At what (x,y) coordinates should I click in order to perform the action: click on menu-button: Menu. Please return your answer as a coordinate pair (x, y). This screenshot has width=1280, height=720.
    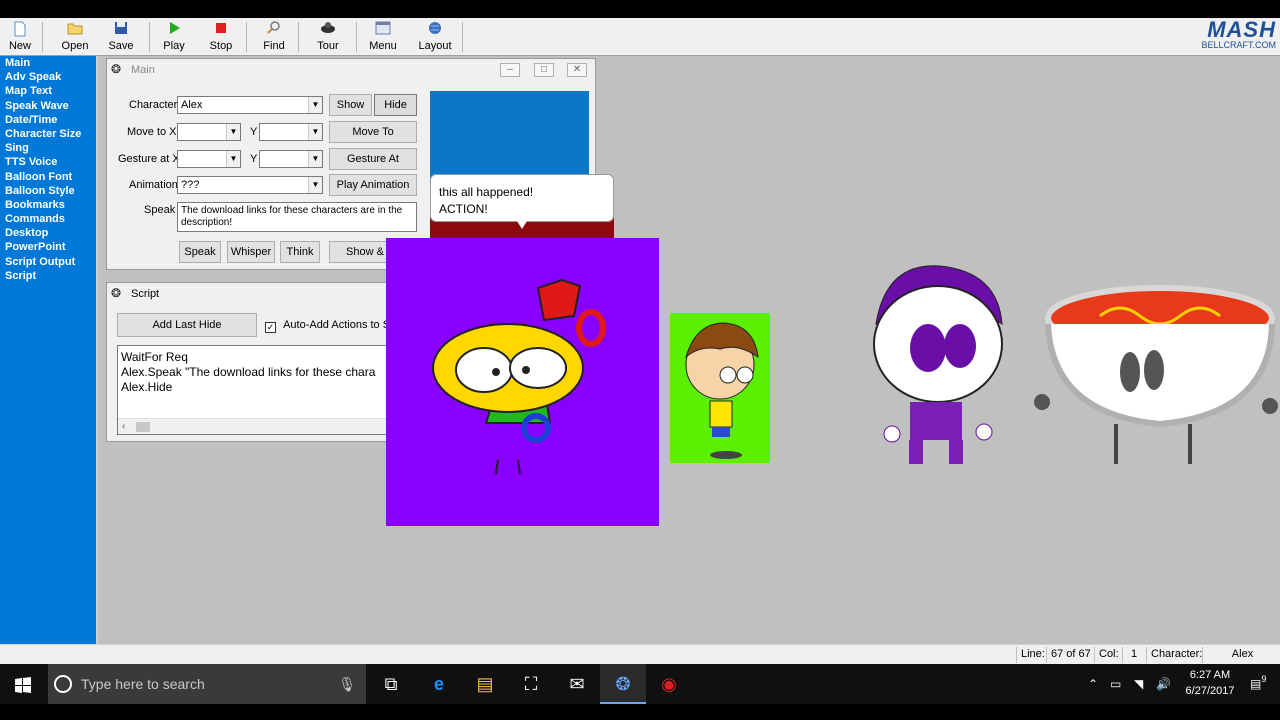
    Looking at the image, I should click on (383, 37).